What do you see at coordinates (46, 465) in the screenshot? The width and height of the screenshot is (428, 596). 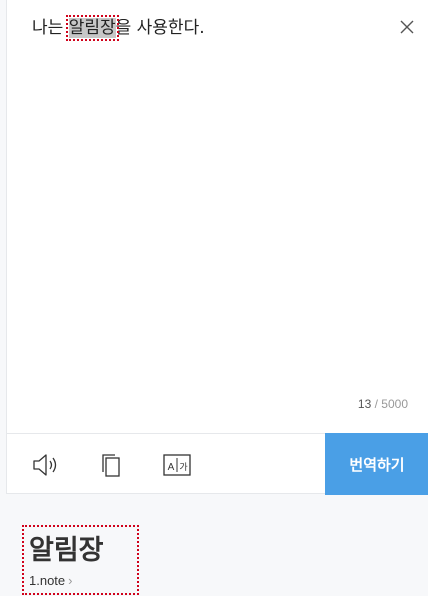 I see `speaker-icon` at bounding box center [46, 465].